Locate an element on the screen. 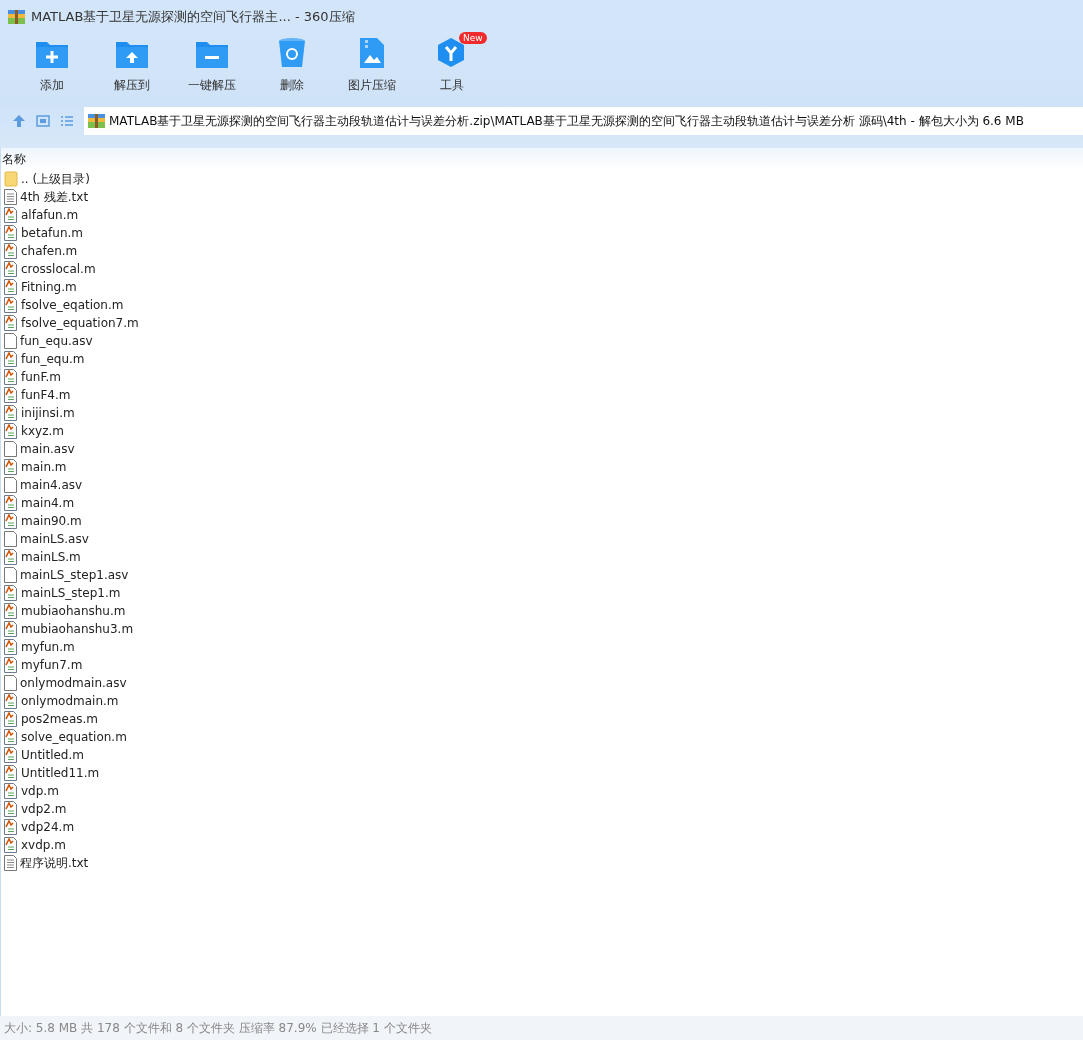  up-arrow-icon is located at coordinates (19, 121).